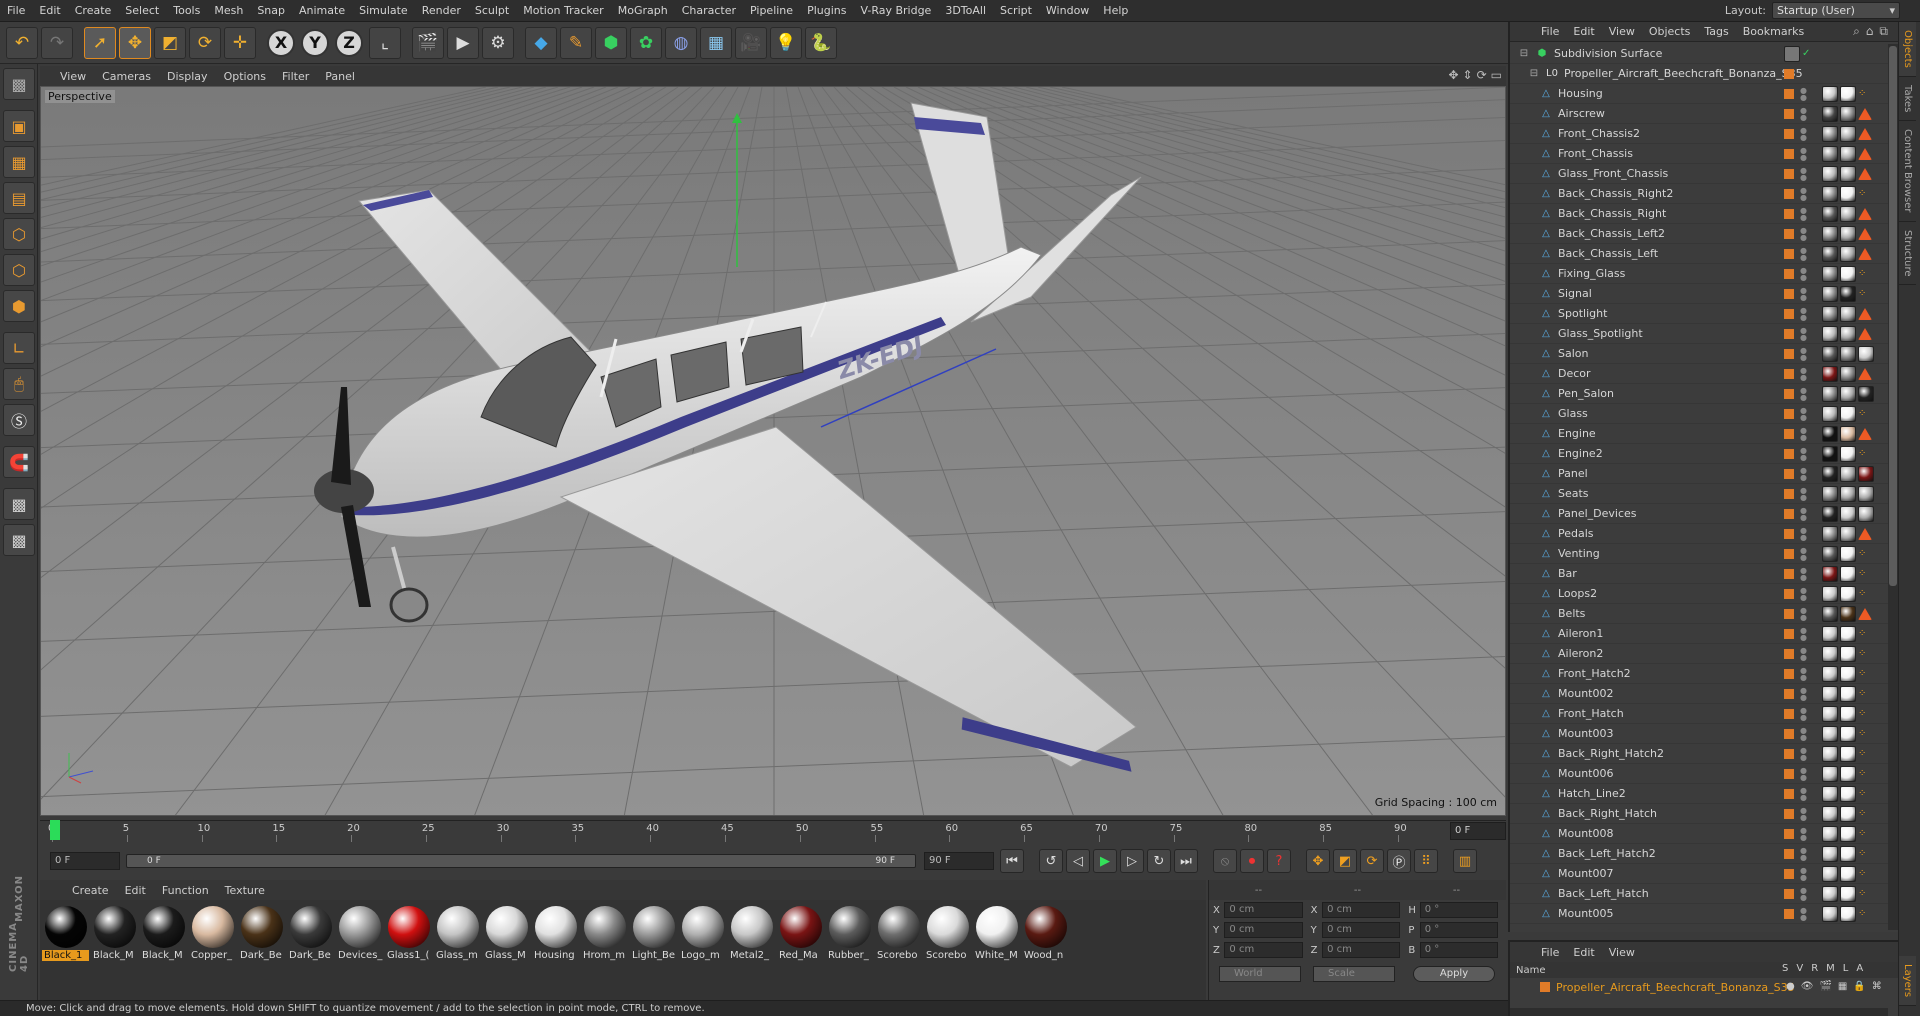 This screenshot has width=1920, height=1016. I want to click on home-icon: ⌂, so click(1870, 31).